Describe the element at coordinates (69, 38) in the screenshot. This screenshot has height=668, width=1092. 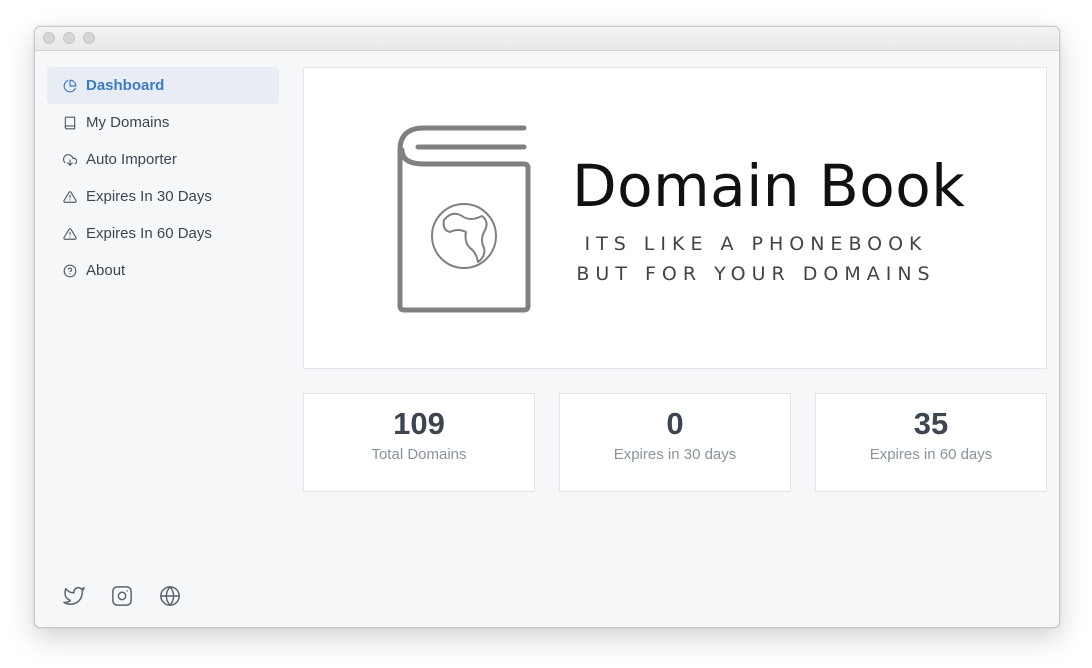
I see `minimize-window-button` at that location.